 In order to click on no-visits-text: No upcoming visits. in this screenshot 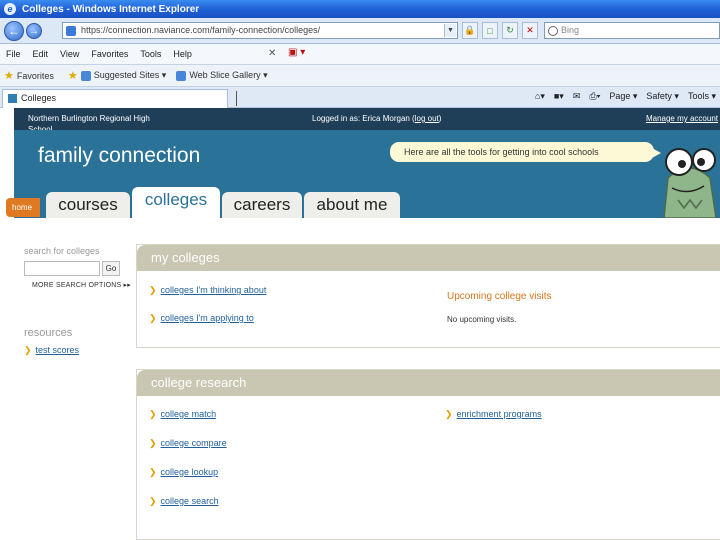, I will do `click(482, 319)`.